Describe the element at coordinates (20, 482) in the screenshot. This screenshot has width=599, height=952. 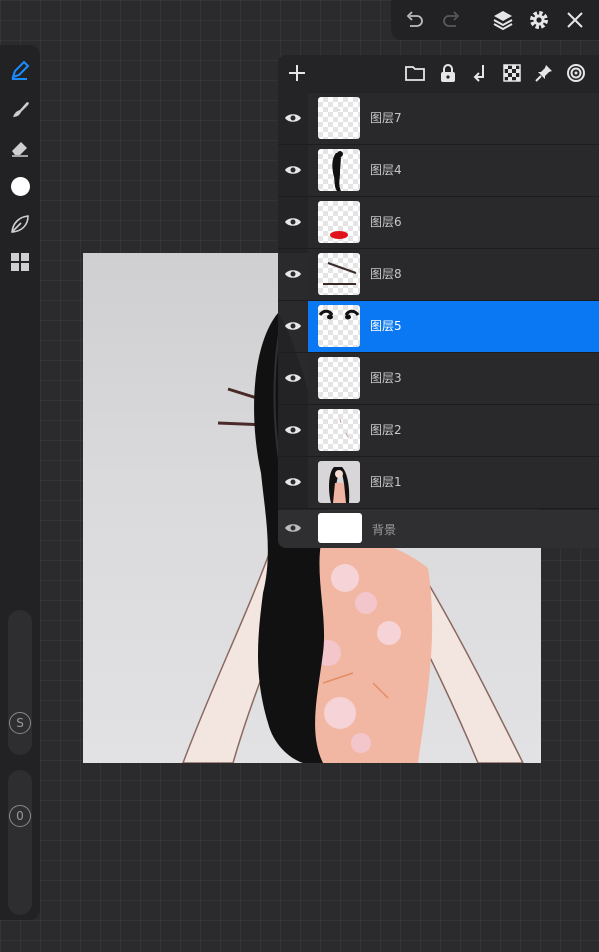
I see `left-toolbar: S 0` at that location.